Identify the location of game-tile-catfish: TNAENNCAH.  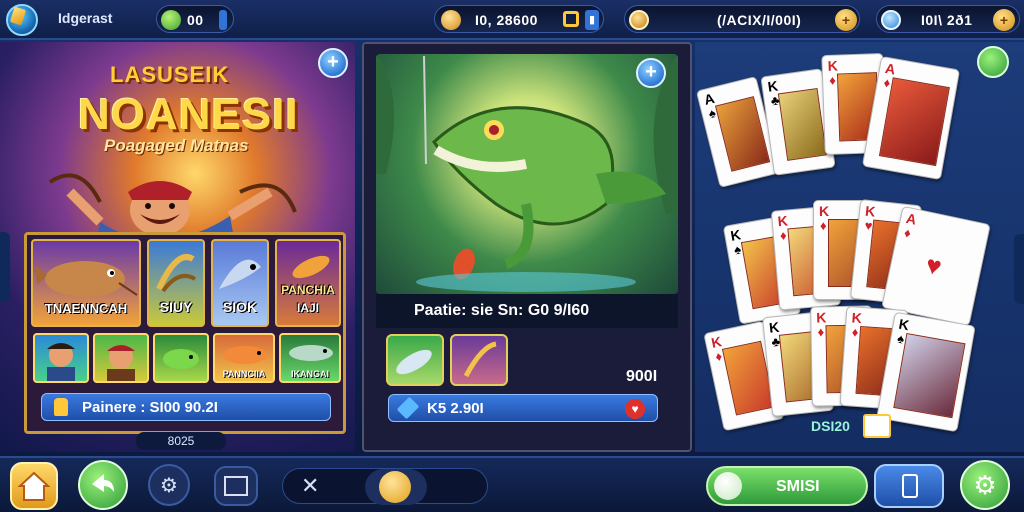
(86, 283).